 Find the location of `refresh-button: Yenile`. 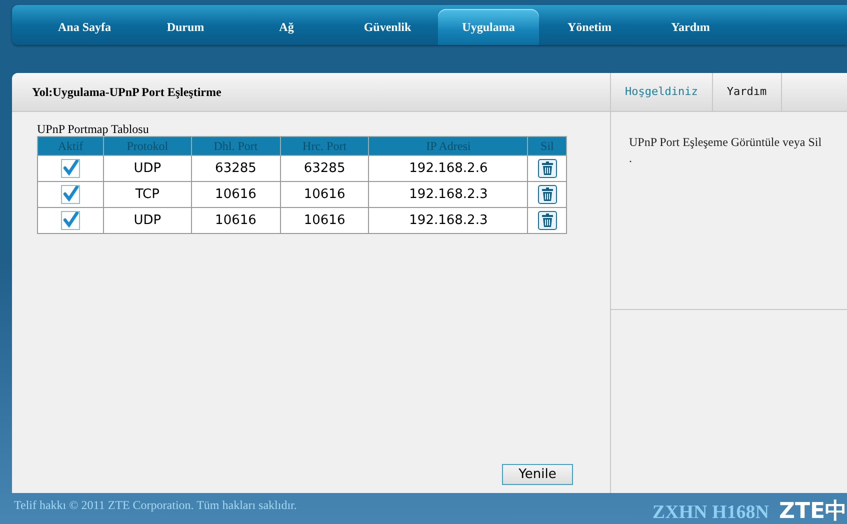

refresh-button: Yenile is located at coordinates (537, 474).